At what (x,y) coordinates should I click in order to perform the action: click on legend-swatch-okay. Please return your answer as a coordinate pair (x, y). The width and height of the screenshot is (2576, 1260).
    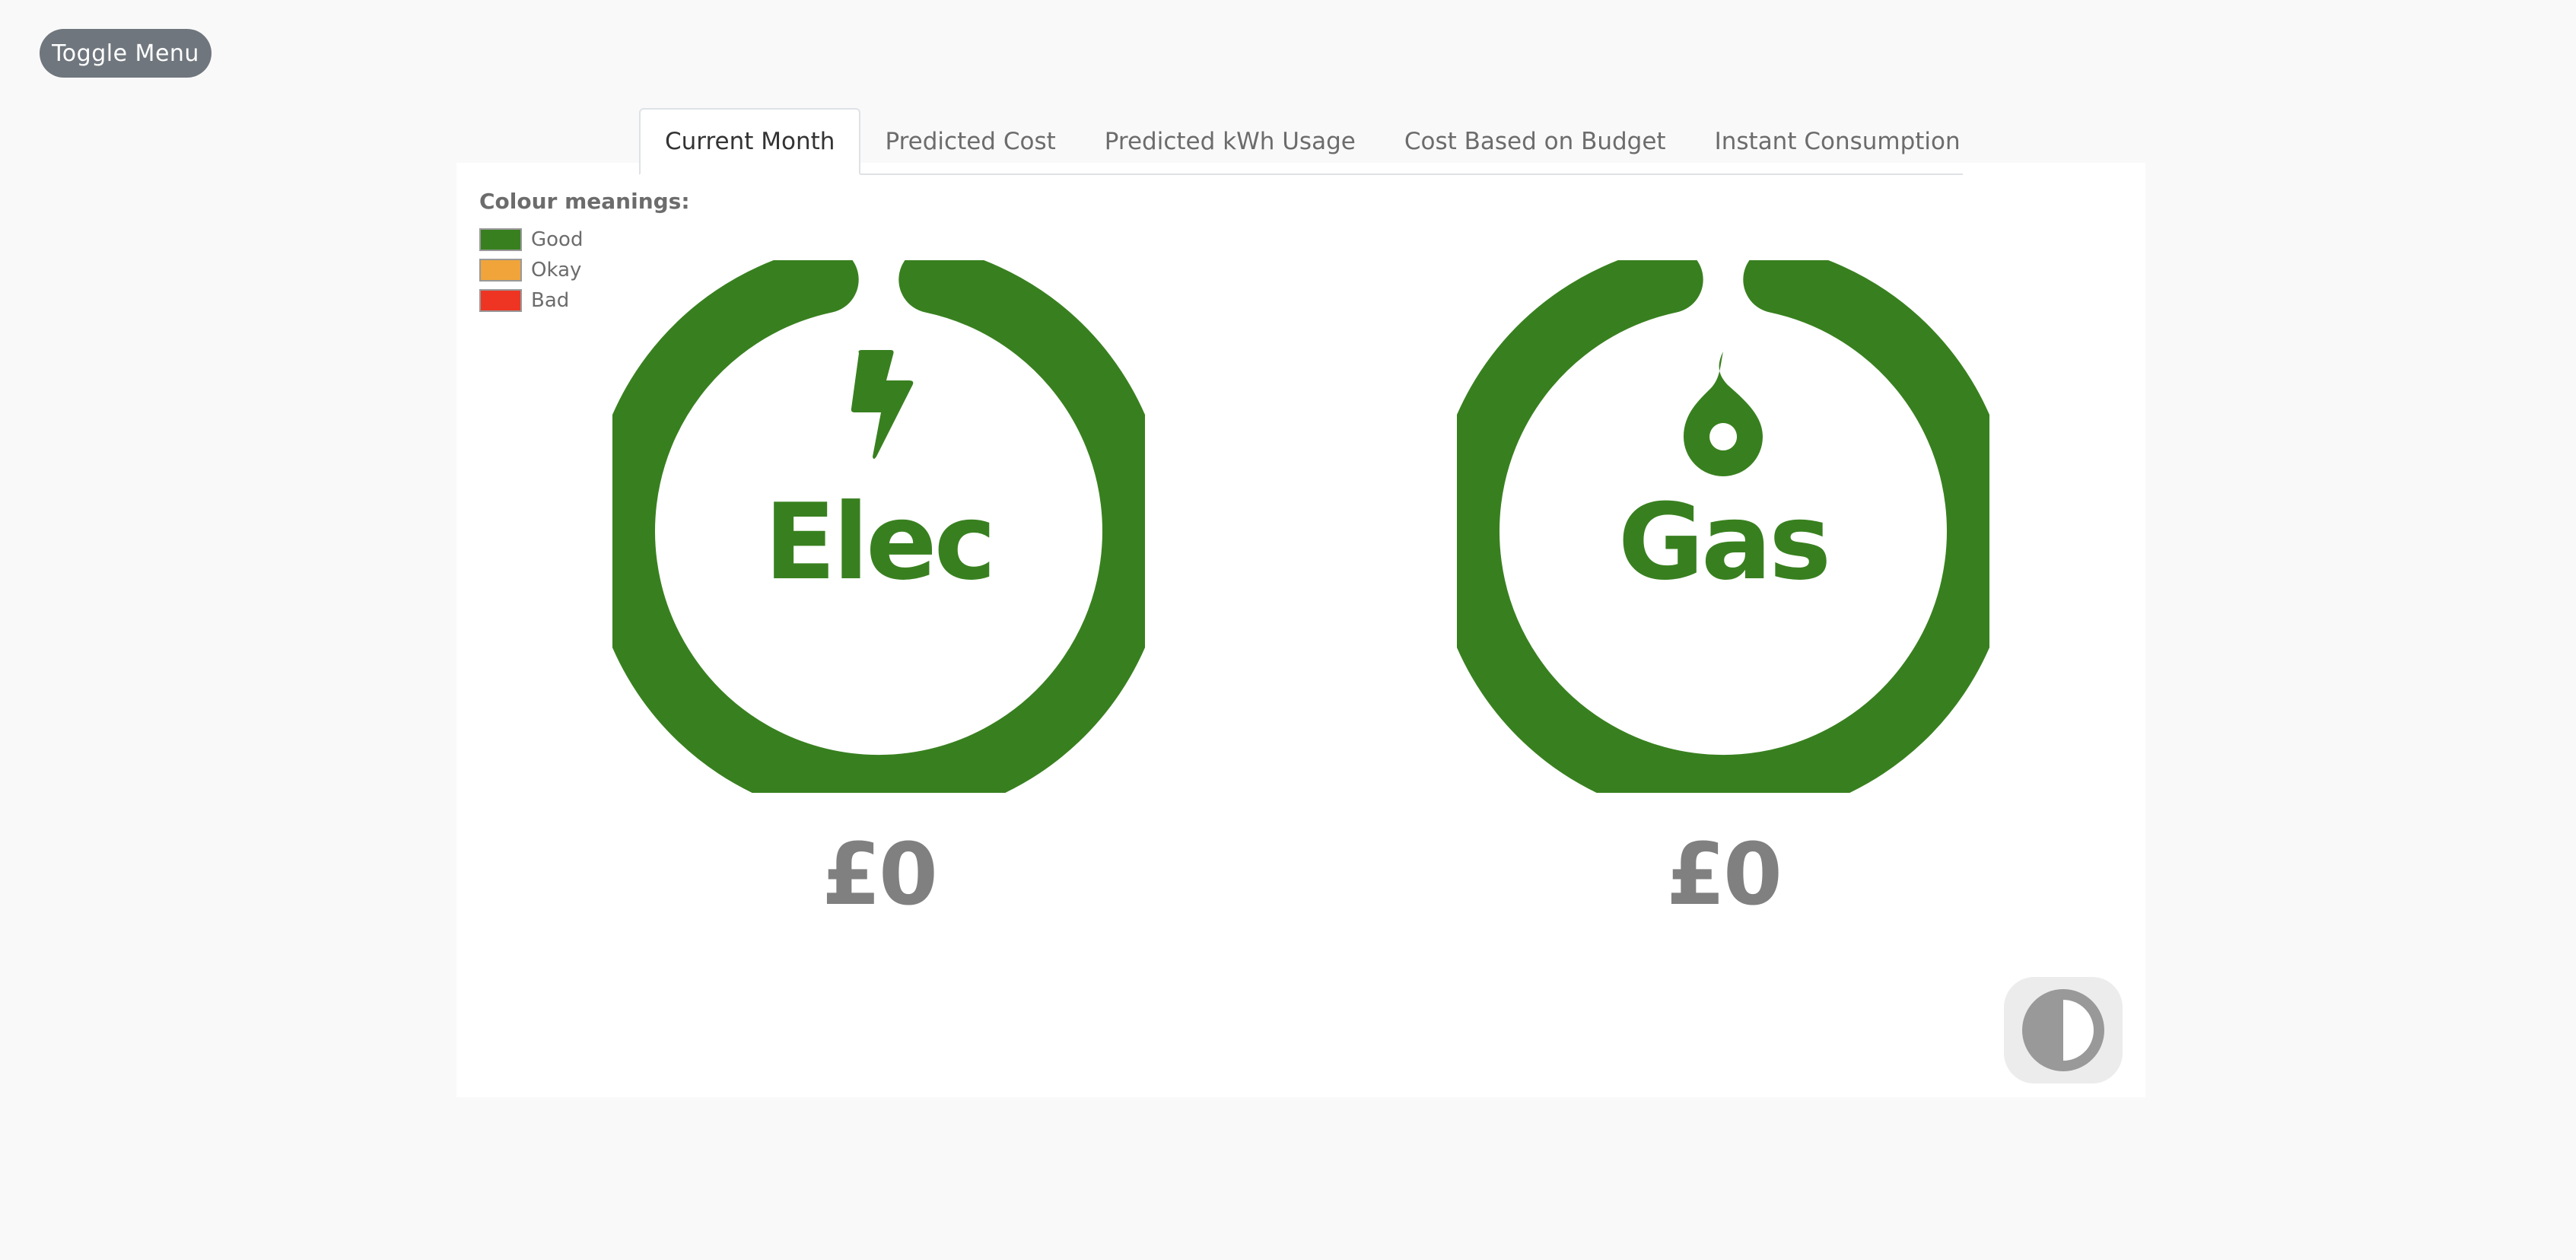
    Looking at the image, I should click on (500, 271).